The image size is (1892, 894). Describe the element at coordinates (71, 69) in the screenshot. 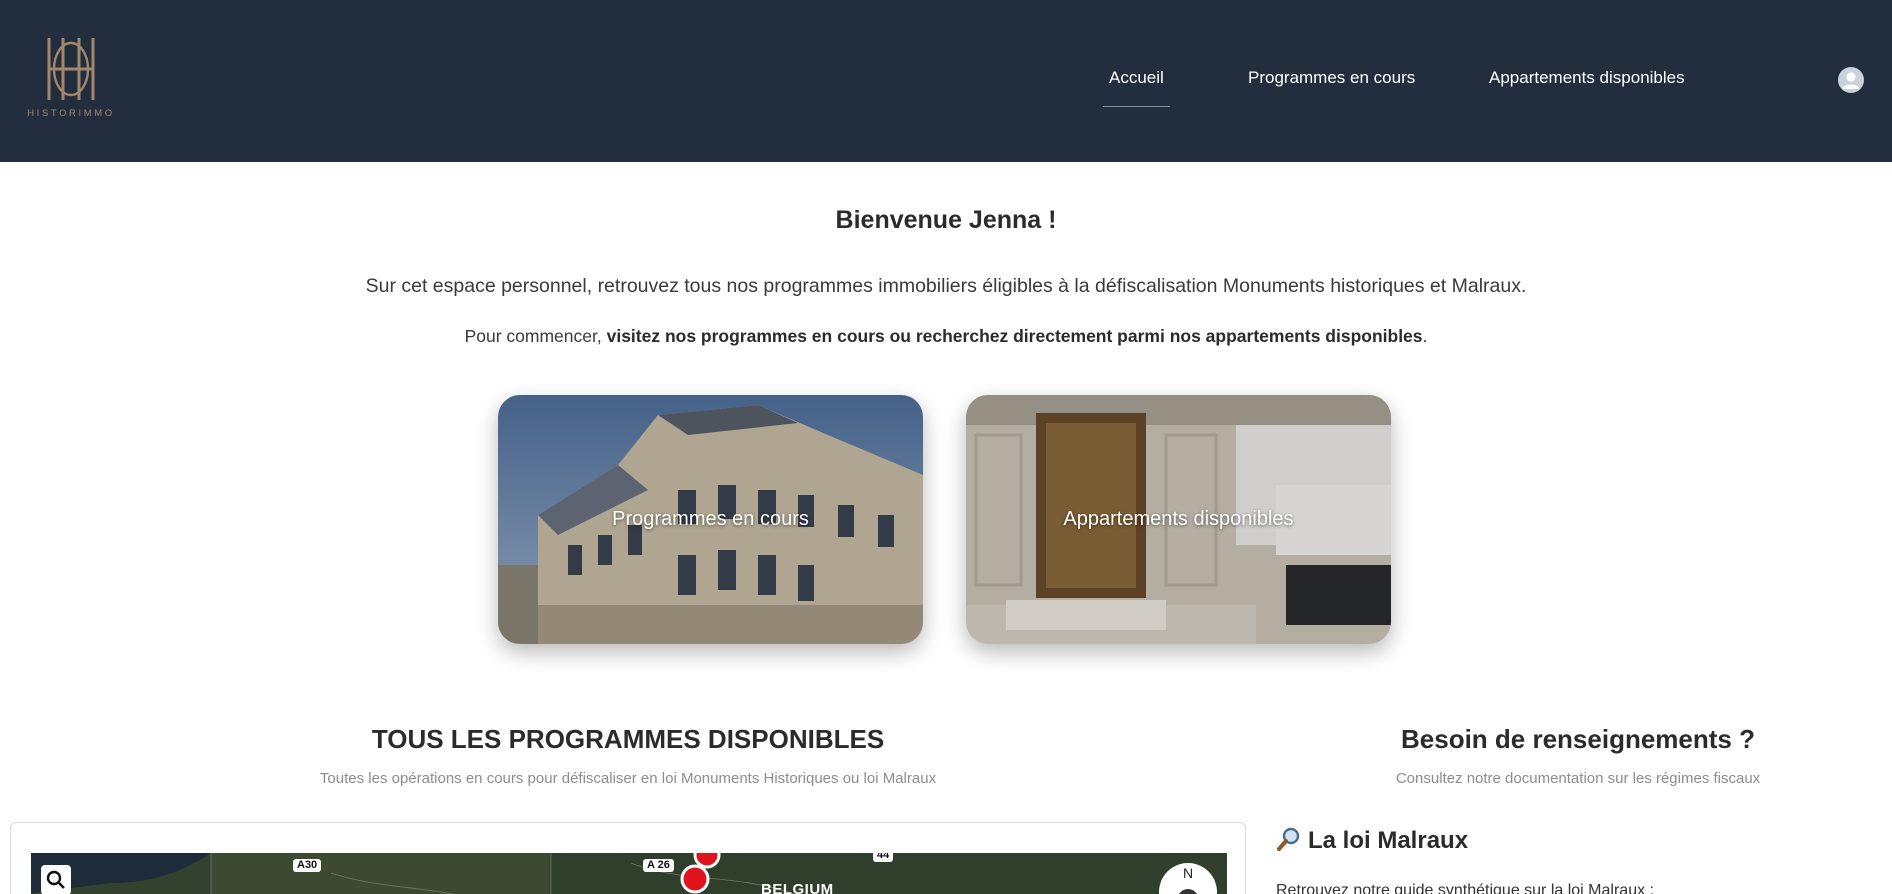

I see `logo-monogram-icon` at that location.